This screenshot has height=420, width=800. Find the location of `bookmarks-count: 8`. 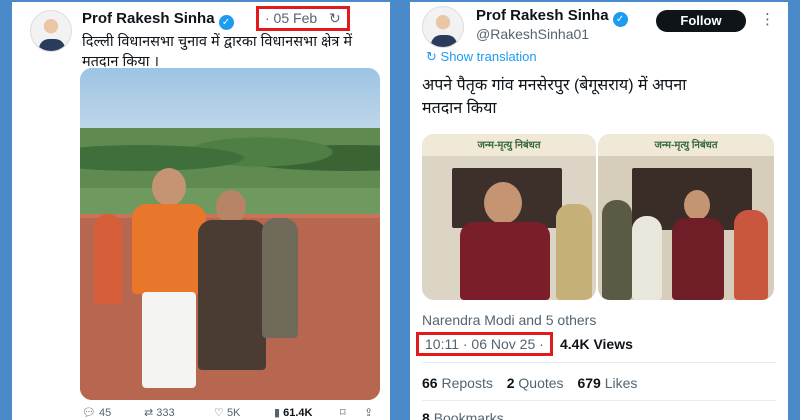

bookmarks-count: 8 is located at coordinates (426, 415).